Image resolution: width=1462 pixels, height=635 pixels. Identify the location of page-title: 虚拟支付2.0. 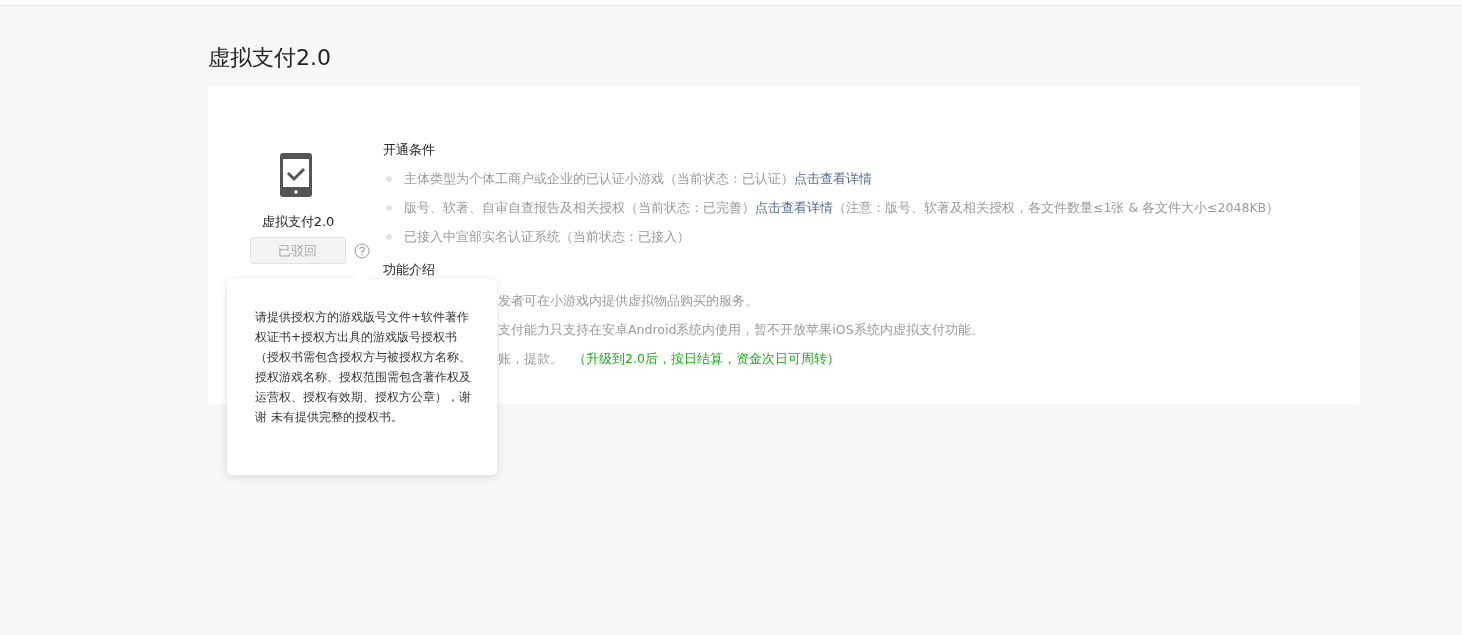
(270, 58).